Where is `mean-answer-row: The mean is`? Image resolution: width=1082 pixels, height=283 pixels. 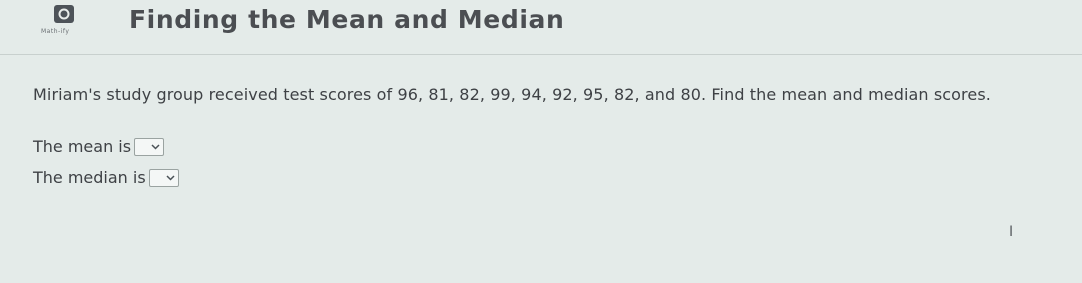
mean-answer-row: The mean is is located at coordinates (99, 146).